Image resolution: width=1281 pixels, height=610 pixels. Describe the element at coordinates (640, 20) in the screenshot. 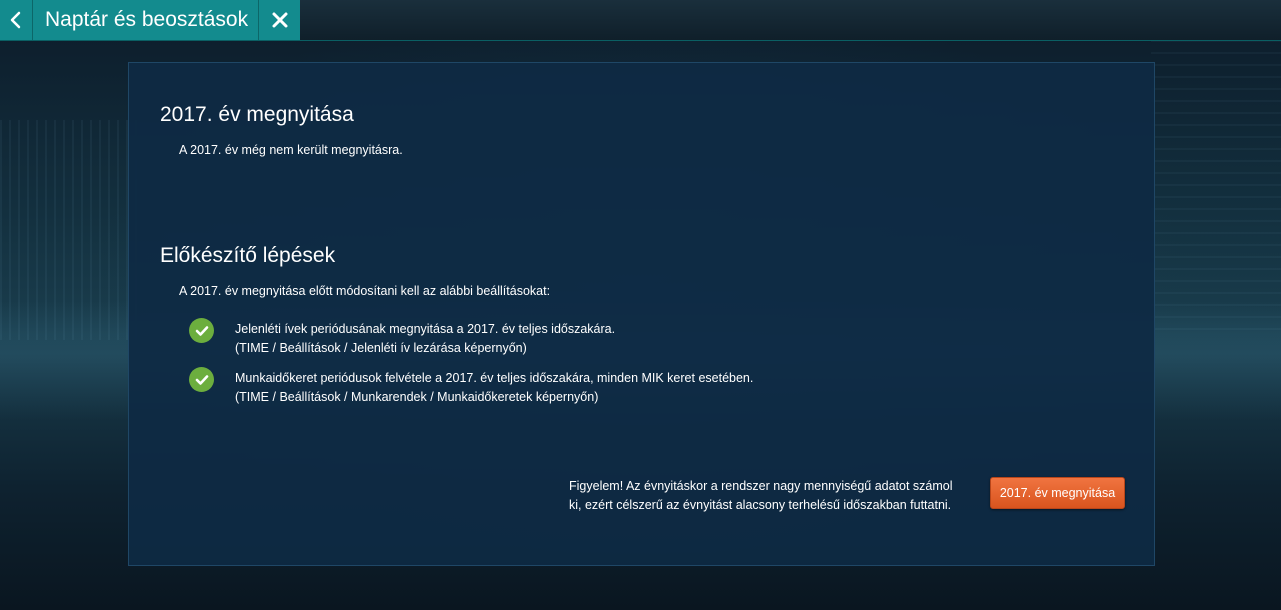

I see `top-bar: Naptár és beosztások` at that location.